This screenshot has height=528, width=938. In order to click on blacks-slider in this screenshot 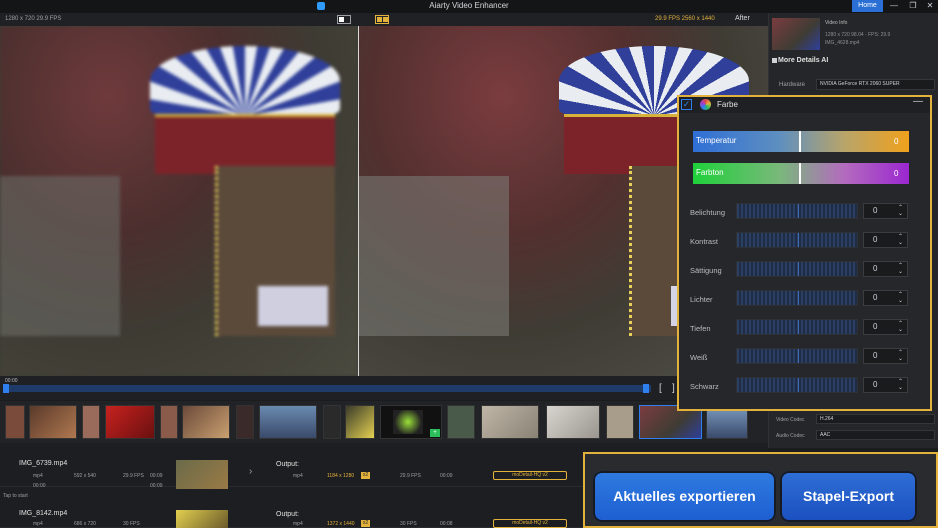, I will do `click(797, 385)`.